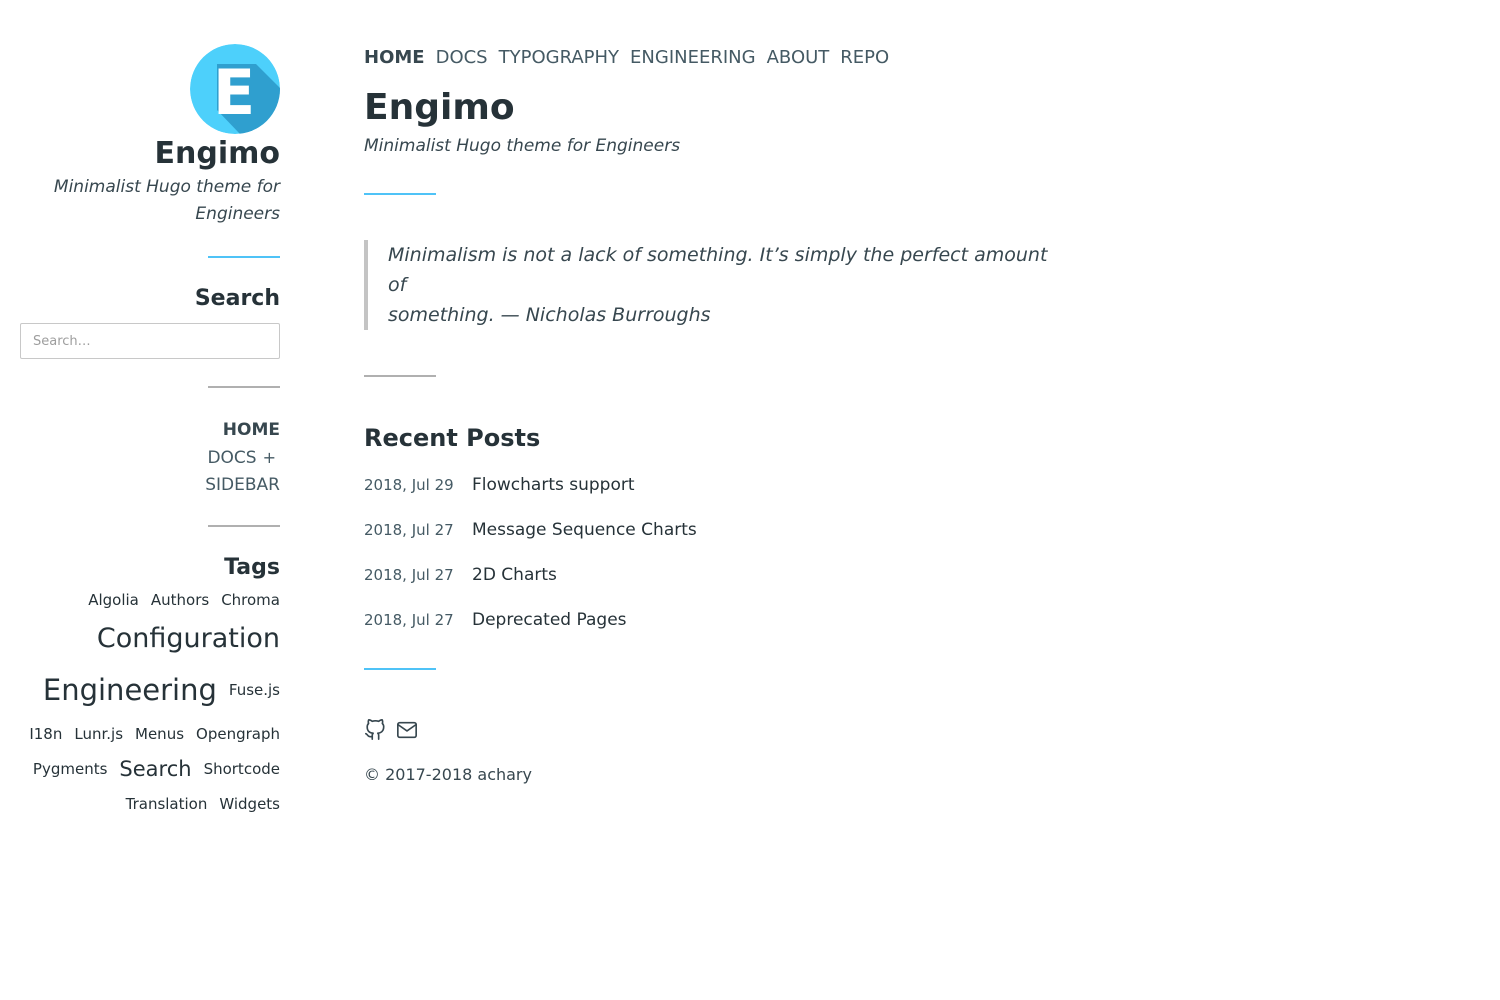 Image resolution: width=1500 pixels, height=1000 pixels. What do you see at coordinates (439, 107) in the screenshot?
I see `page-title: Engimo` at bounding box center [439, 107].